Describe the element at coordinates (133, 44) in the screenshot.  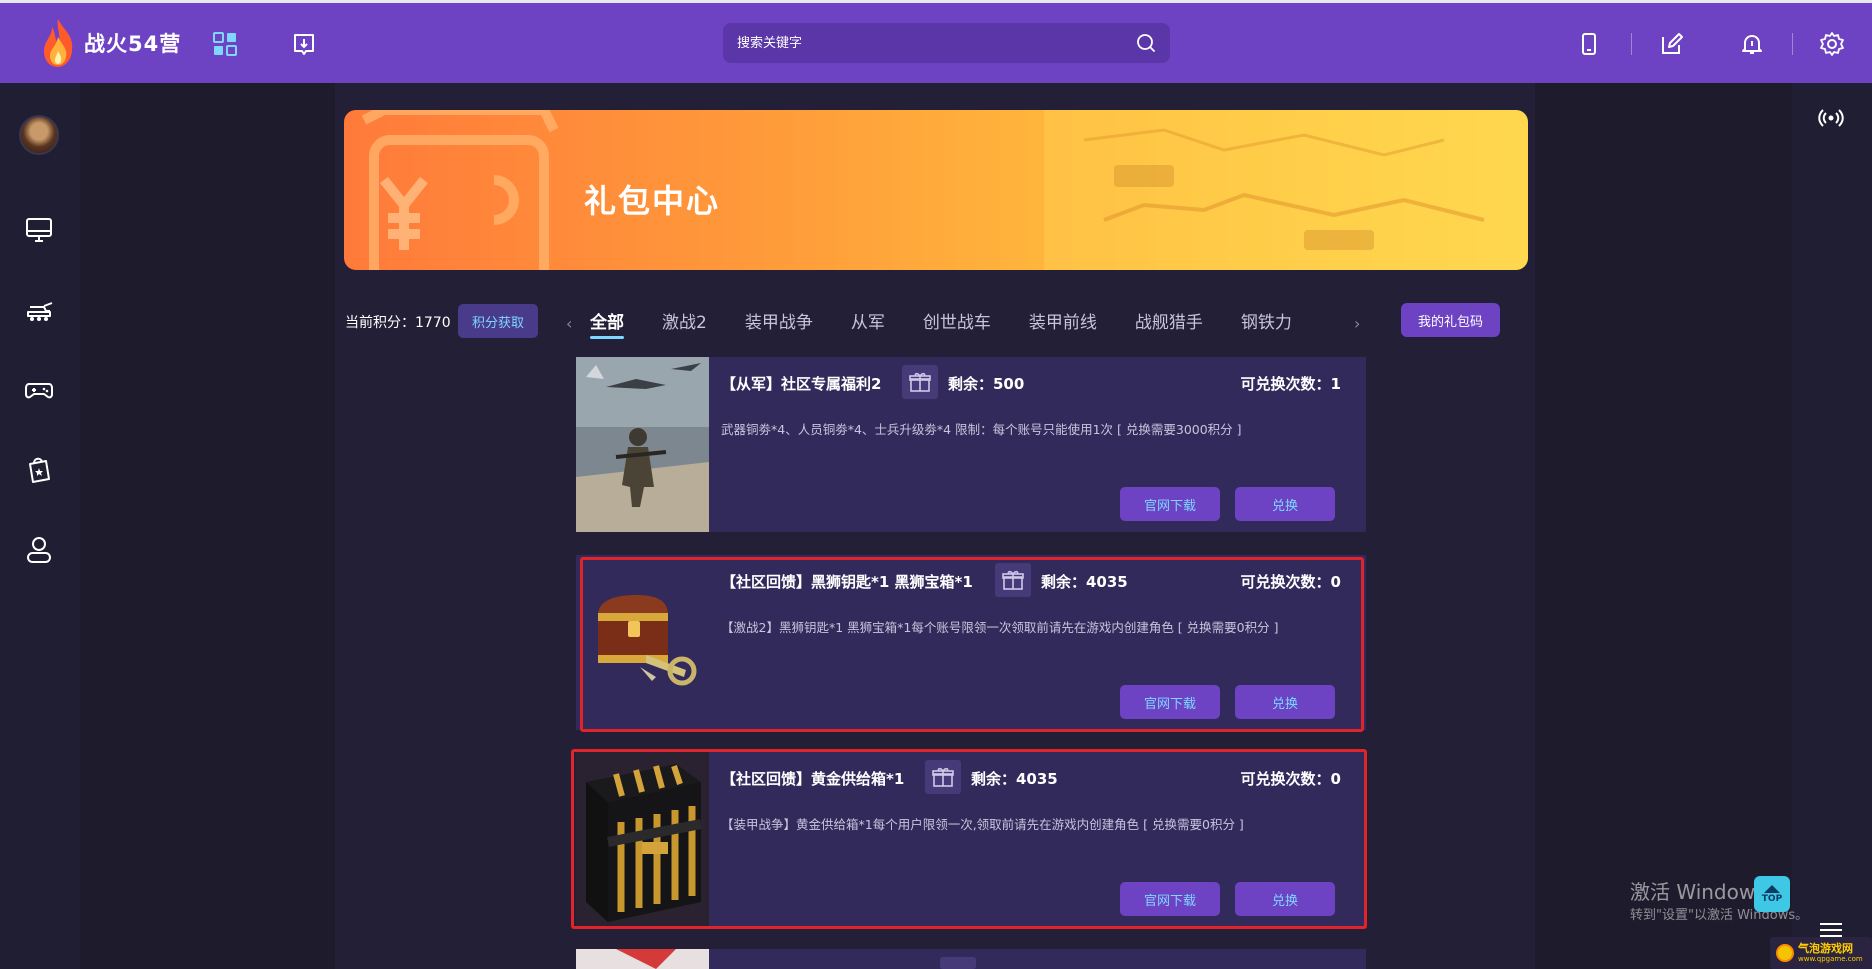
I see `logo-text: 战火54营` at that location.